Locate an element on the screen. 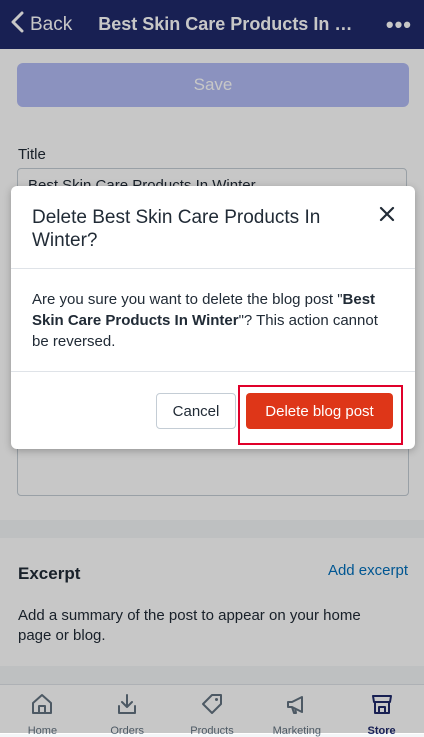  delete-blog-post-button: Delete blog post is located at coordinates (319, 411).